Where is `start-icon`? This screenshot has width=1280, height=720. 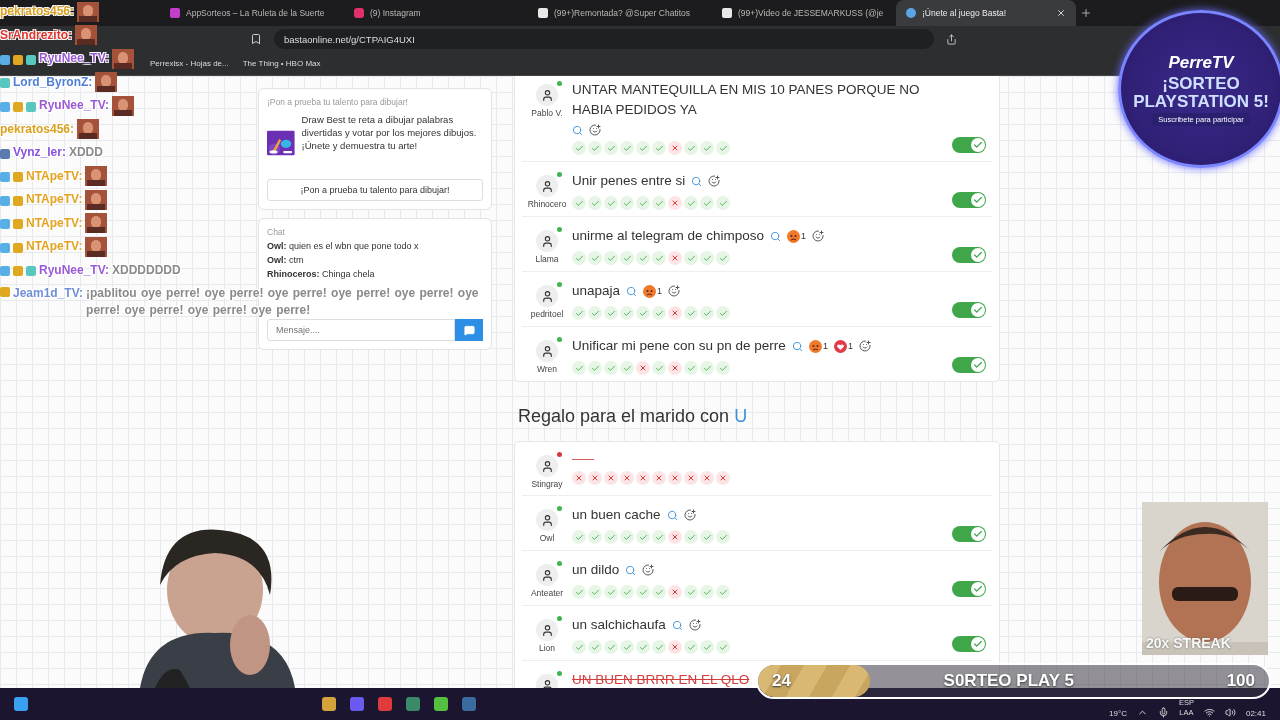
start-icon is located at coordinates (21, 704).